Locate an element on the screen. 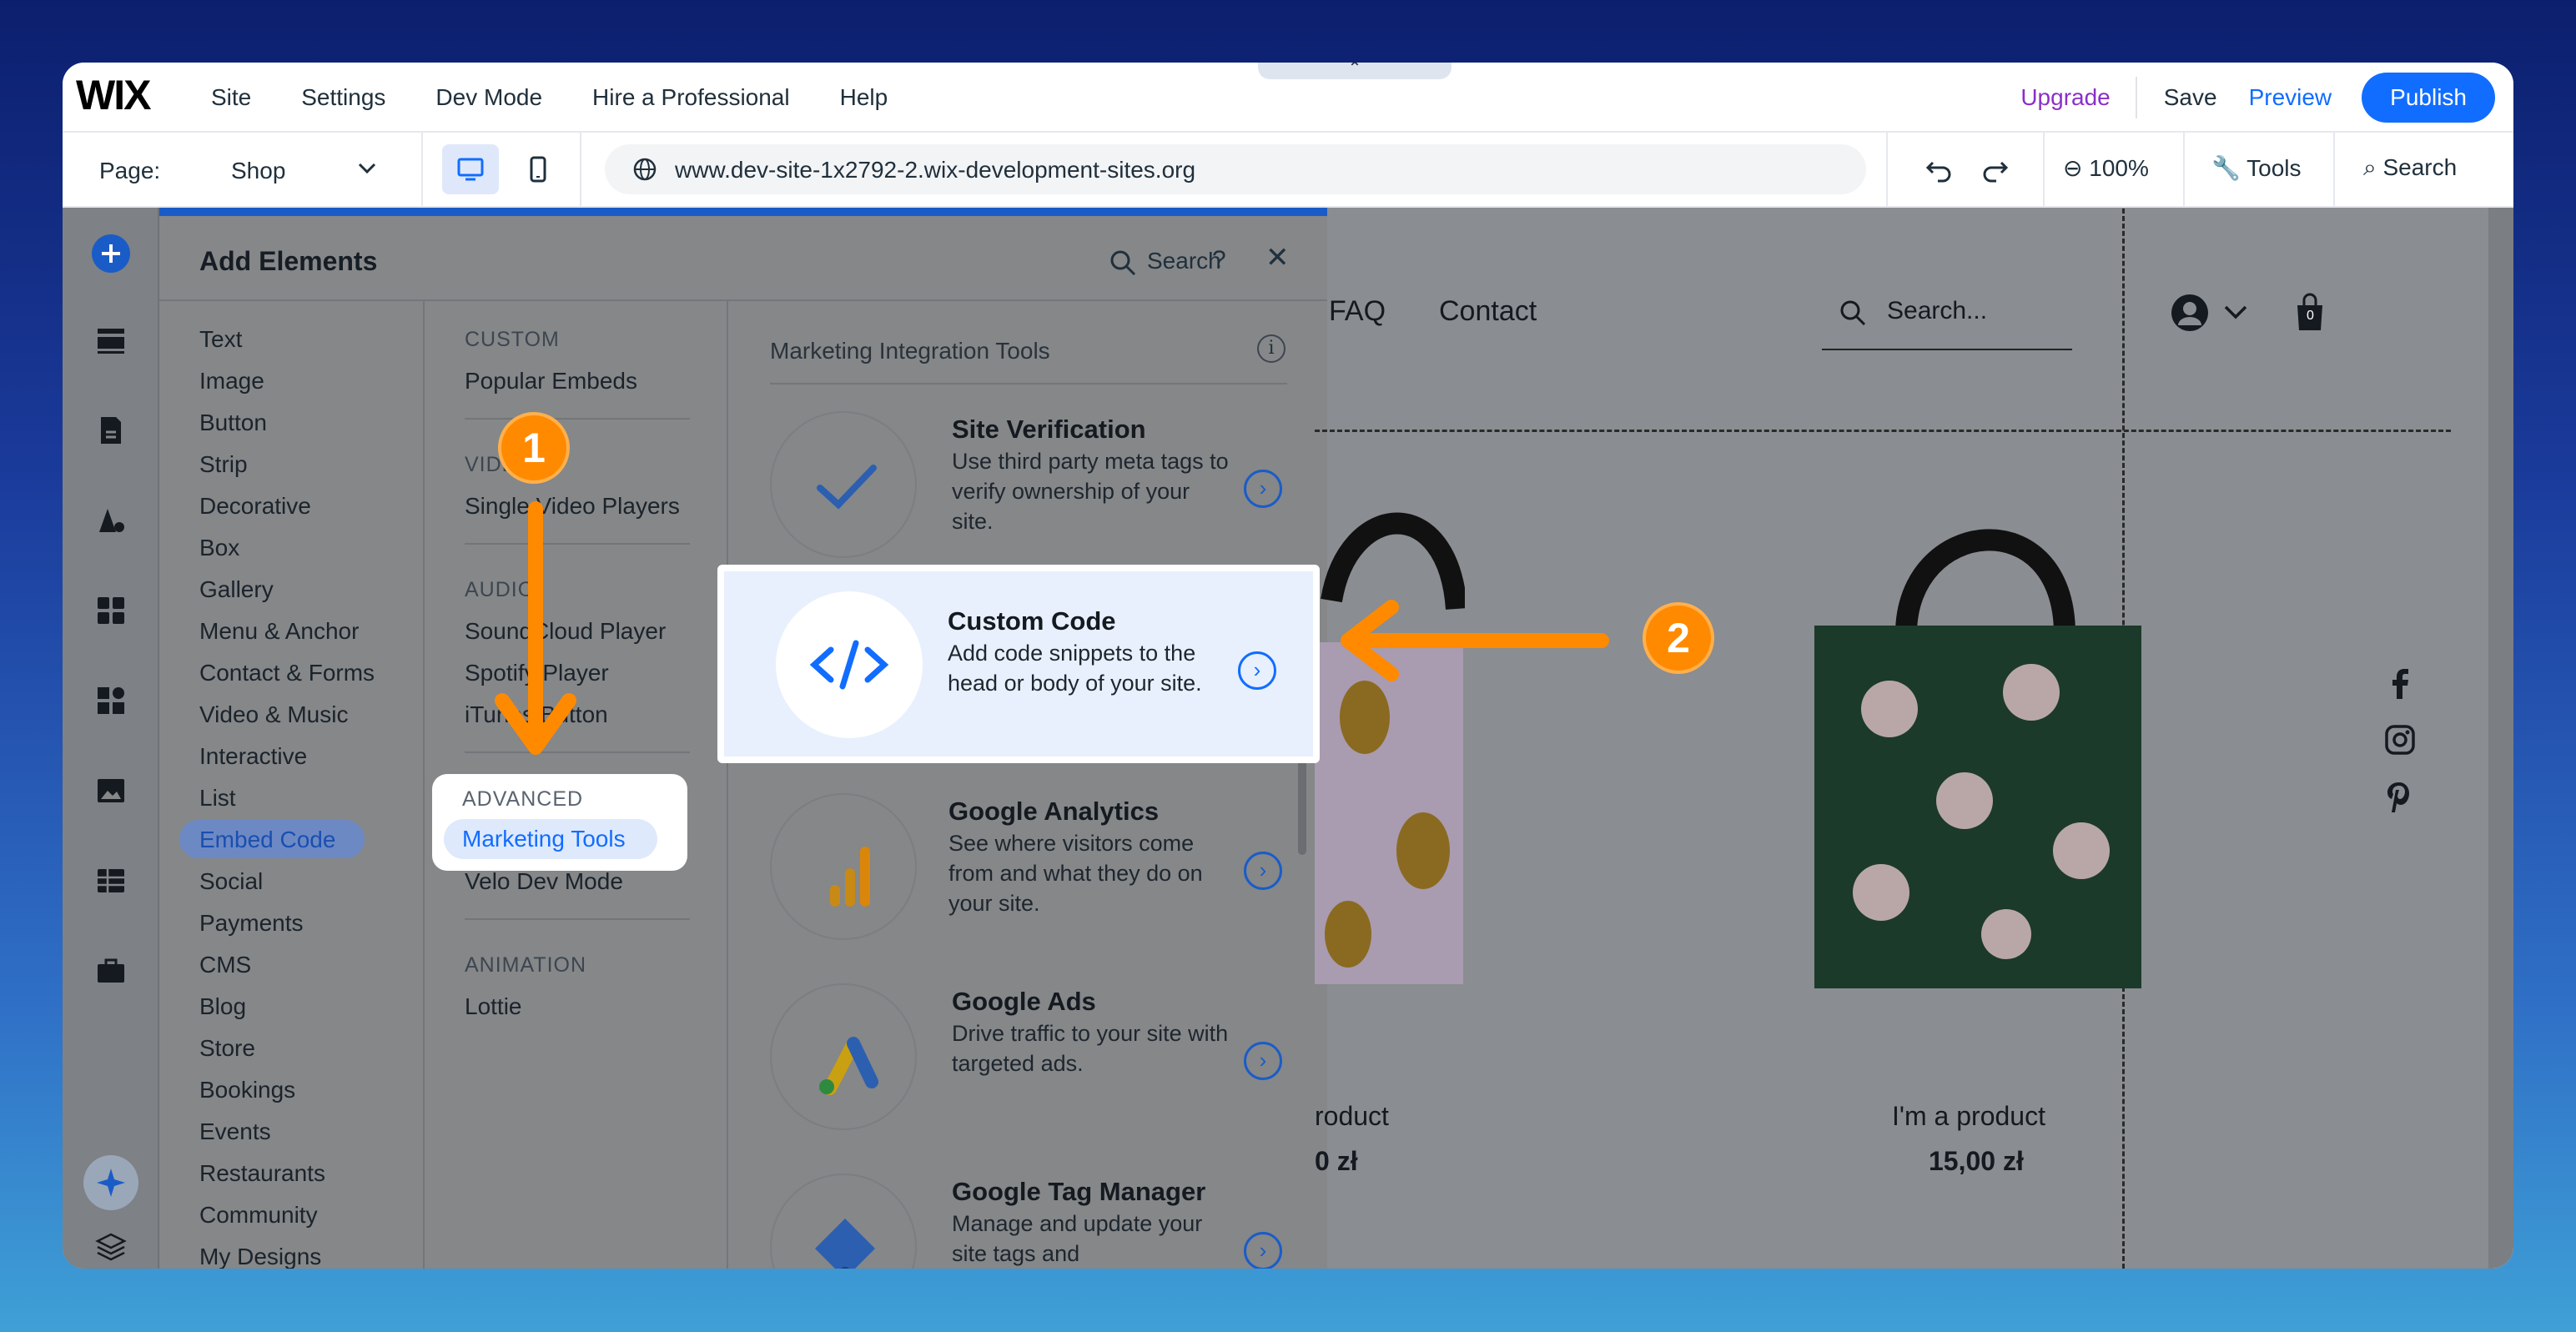 The height and width of the screenshot is (1332, 2576). media-icon is located at coordinates (111, 791).